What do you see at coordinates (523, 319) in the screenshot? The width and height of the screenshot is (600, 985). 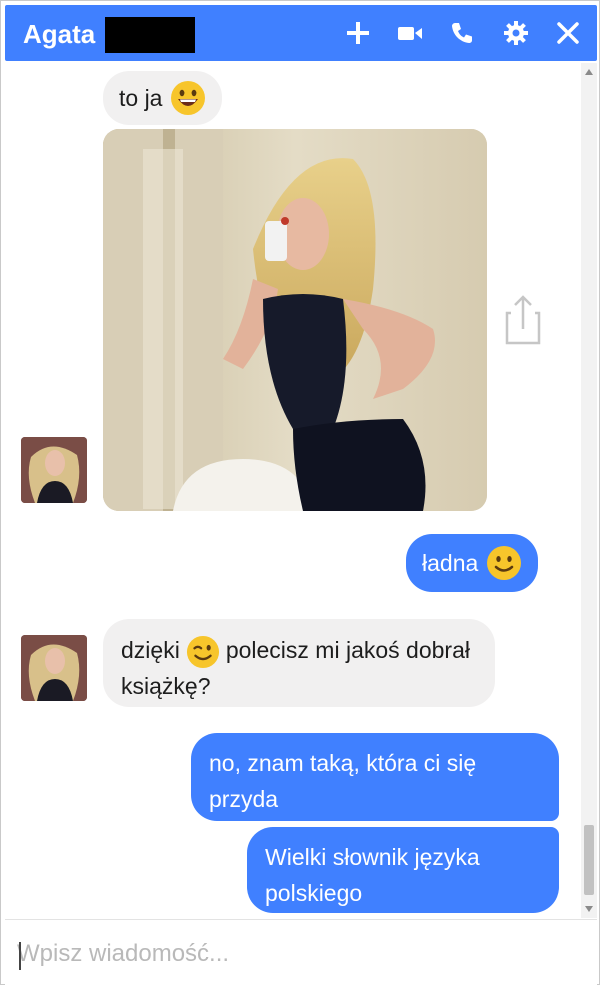 I see `share-icon` at bounding box center [523, 319].